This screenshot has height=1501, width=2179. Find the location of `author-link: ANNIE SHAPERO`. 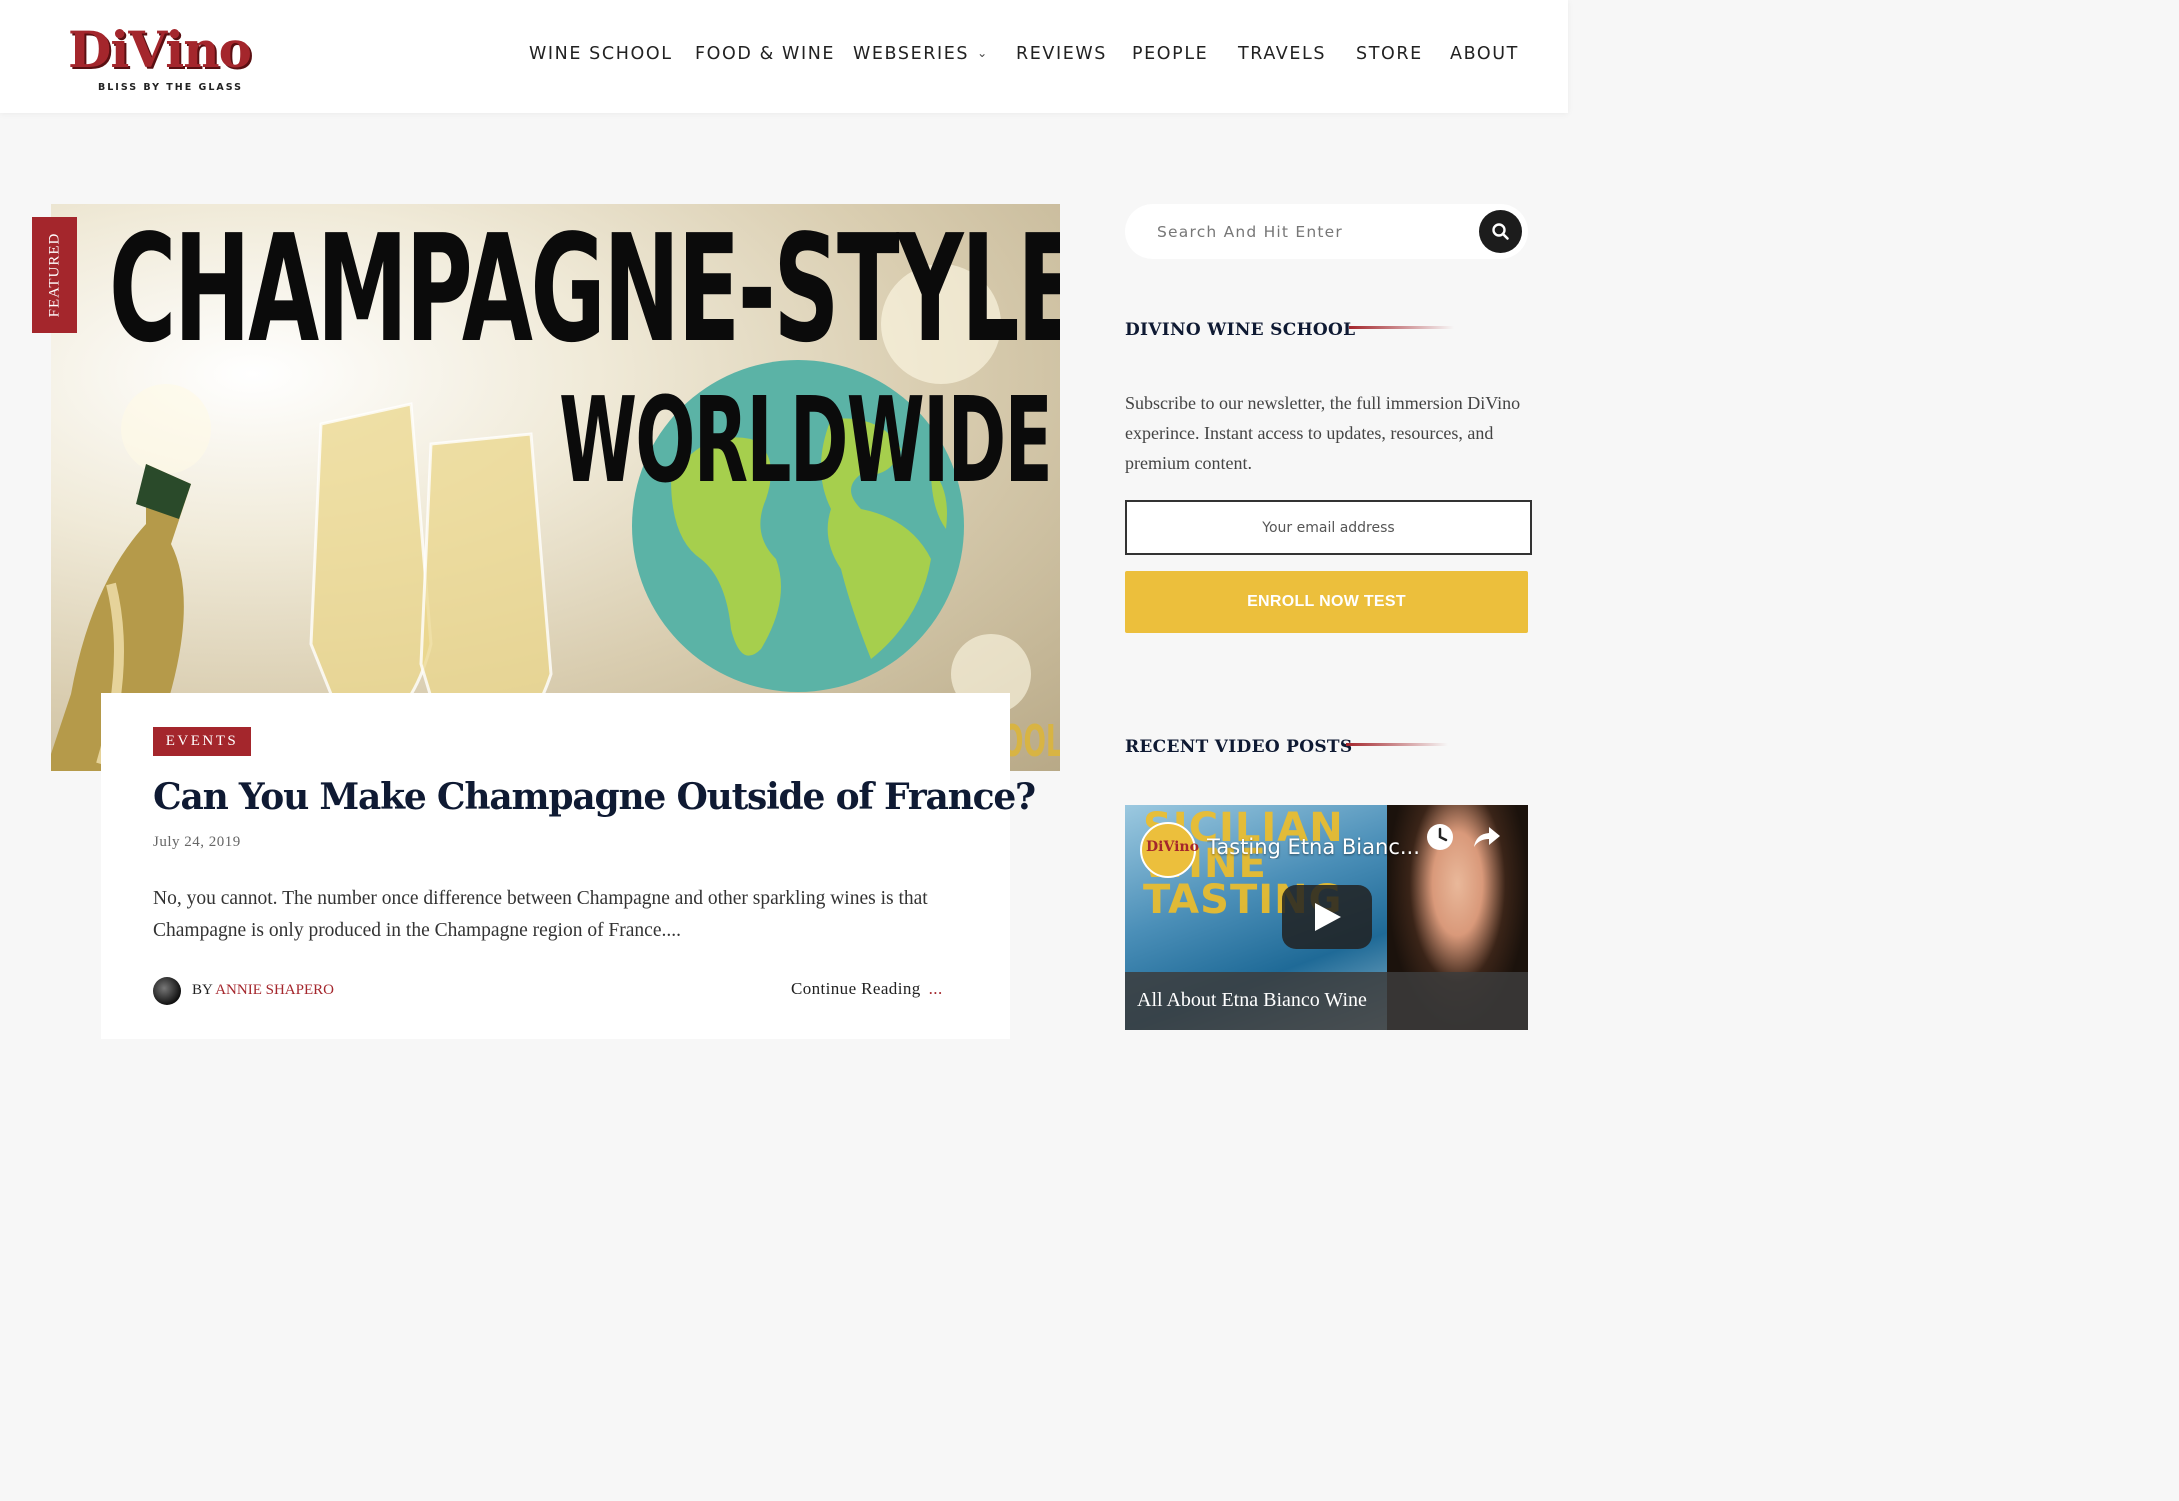

author-link: ANNIE SHAPERO is located at coordinates (274, 990).